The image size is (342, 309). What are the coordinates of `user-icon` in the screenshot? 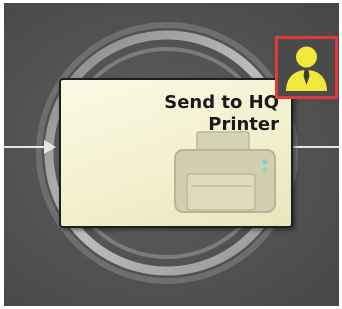 It's located at (306, 68).